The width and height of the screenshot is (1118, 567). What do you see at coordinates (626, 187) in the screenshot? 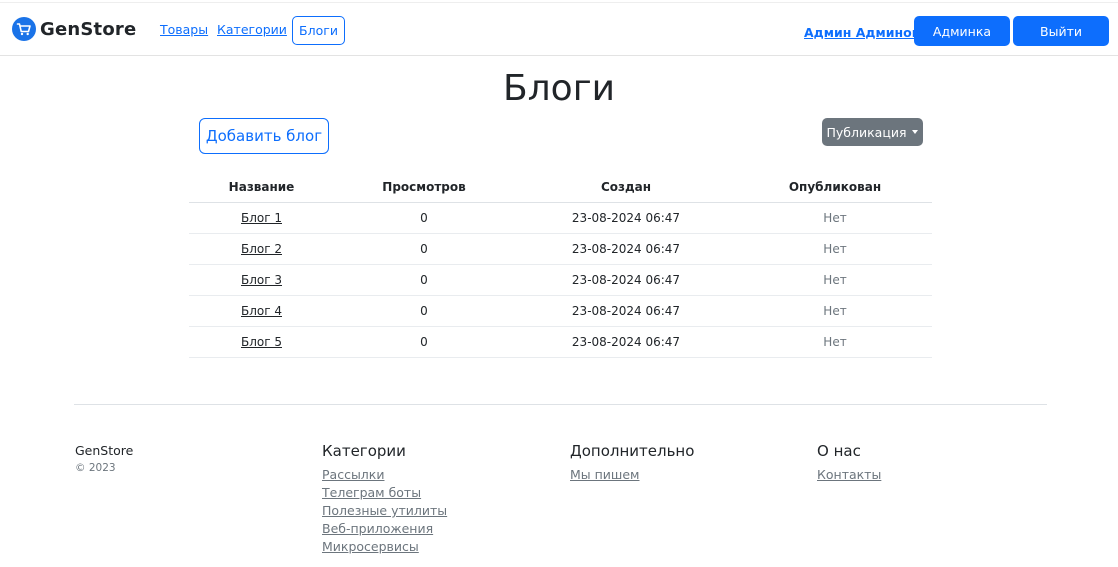
I see `column-header-created: Создан` at bounding box center [626, 187].